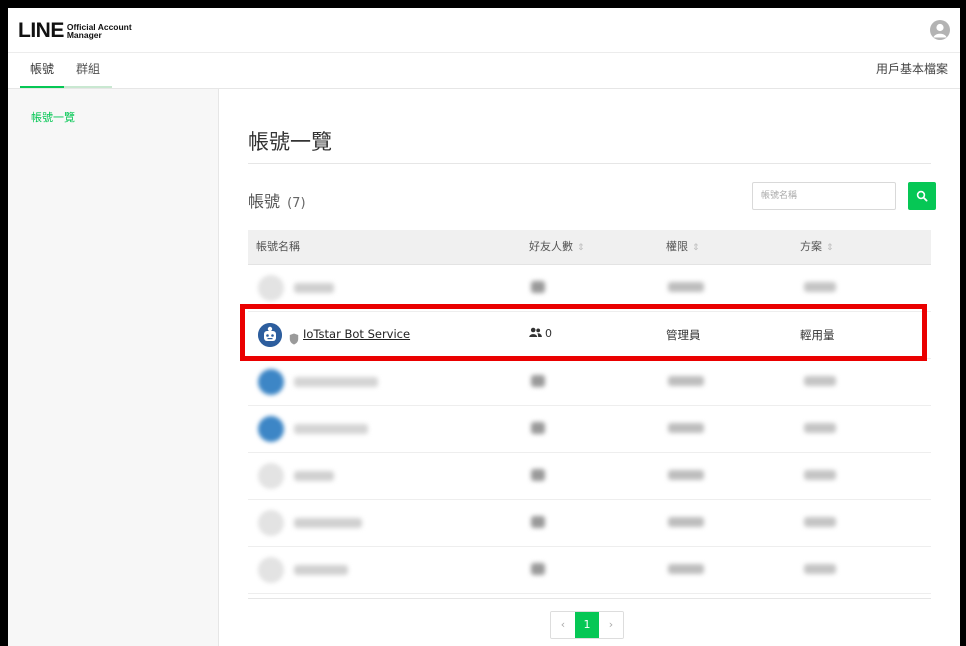 This screenshot has height=646, width=966. I want to click on column-header-label: 帳號名稱, so click(278, 246).